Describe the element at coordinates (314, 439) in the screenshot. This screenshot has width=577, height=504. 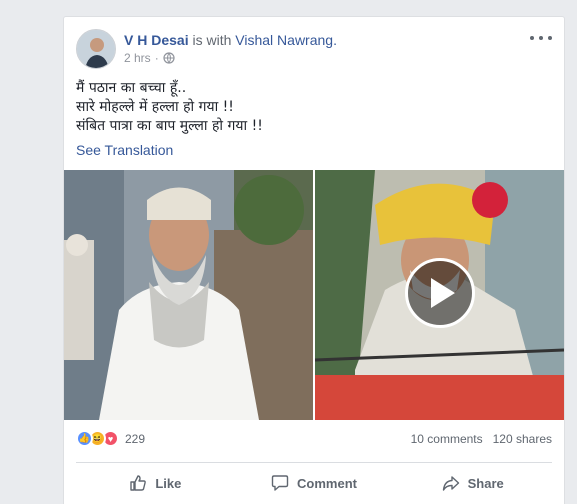
I see `post-stats: 👍 😆 ♥ 229 10 comments 120 shares` at that location.